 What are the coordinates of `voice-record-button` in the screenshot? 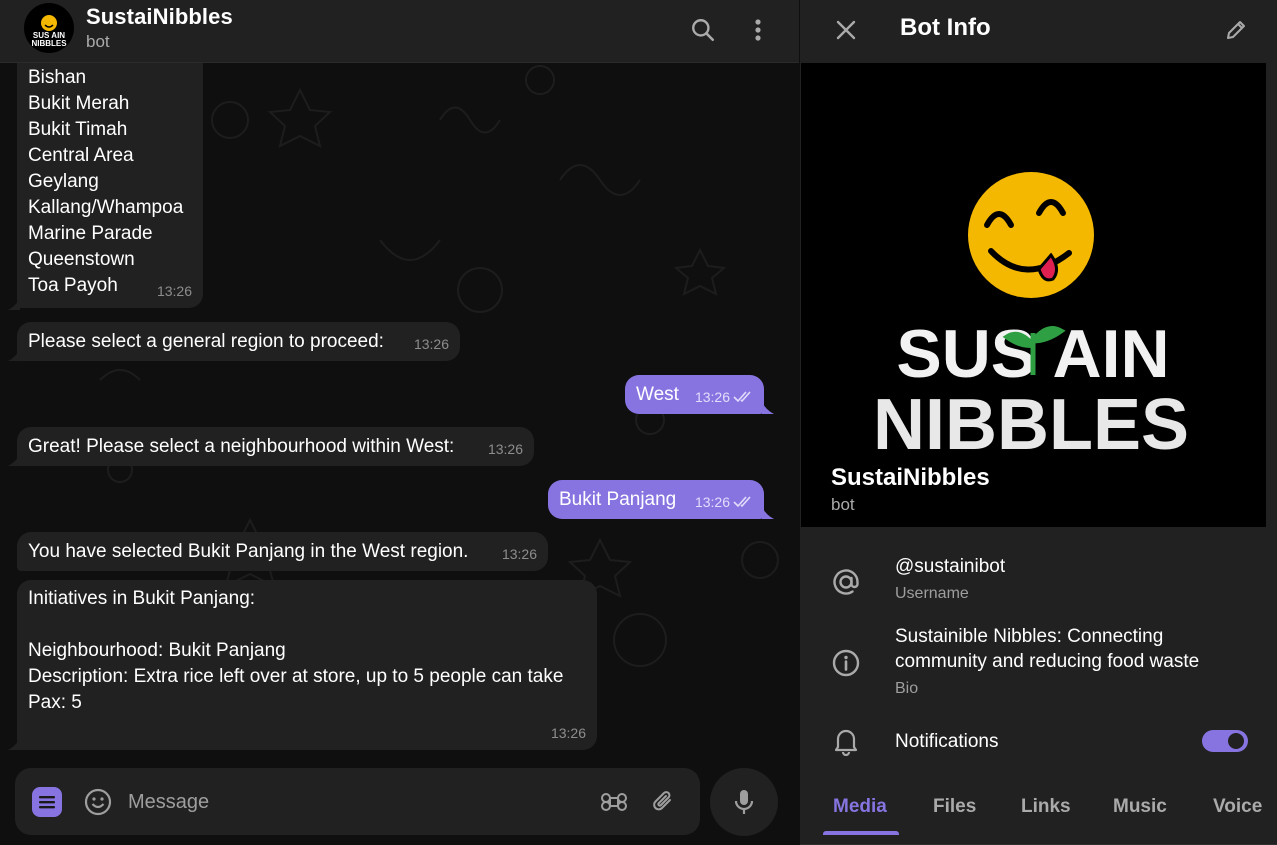 It's located at (744, 802).